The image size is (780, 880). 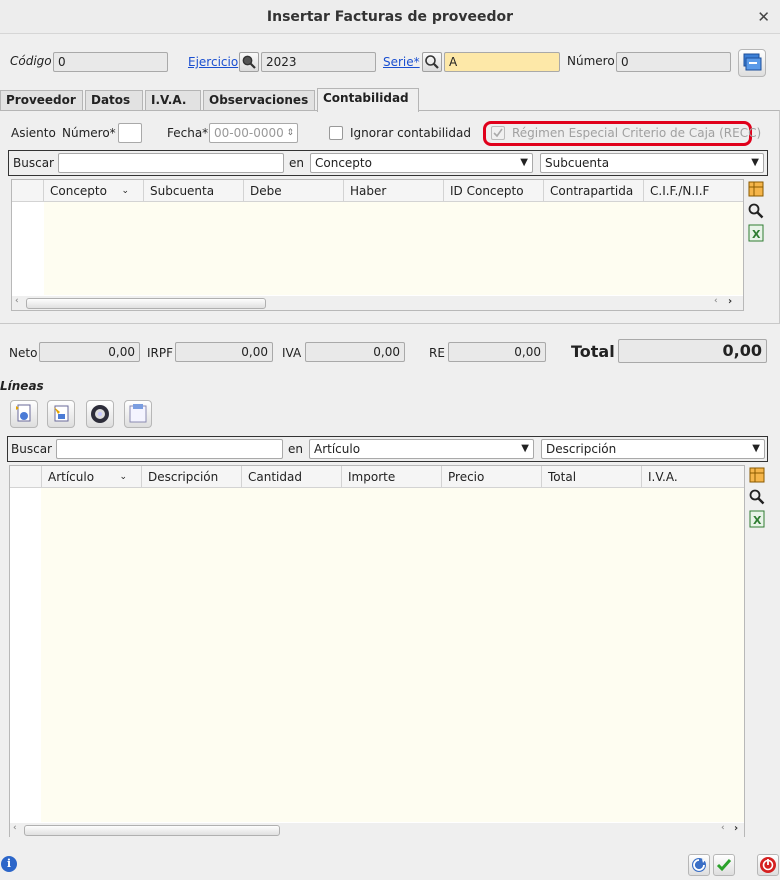 I want to click on contabilidad-hscrollbar: ‹ ‹ ›, so click(x=377, y=303).